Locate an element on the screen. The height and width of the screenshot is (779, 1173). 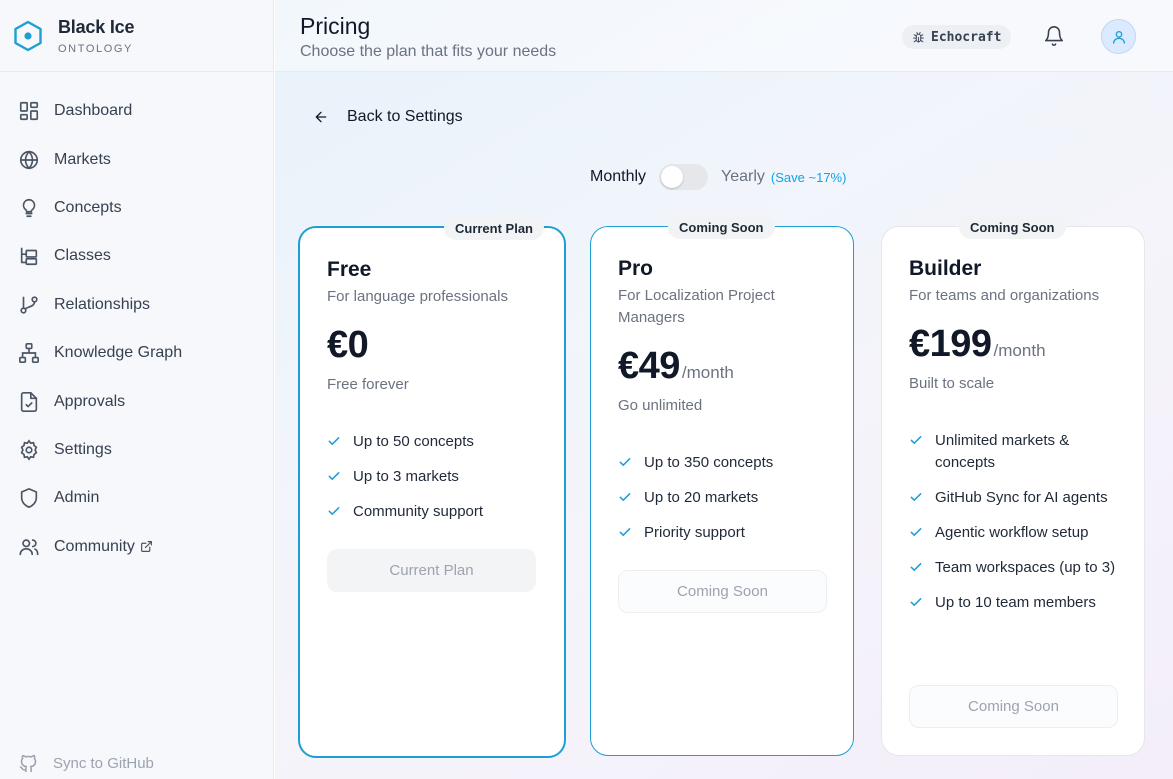
feature-item: Agentic workflow setup is located at coordinates (1016, 533).